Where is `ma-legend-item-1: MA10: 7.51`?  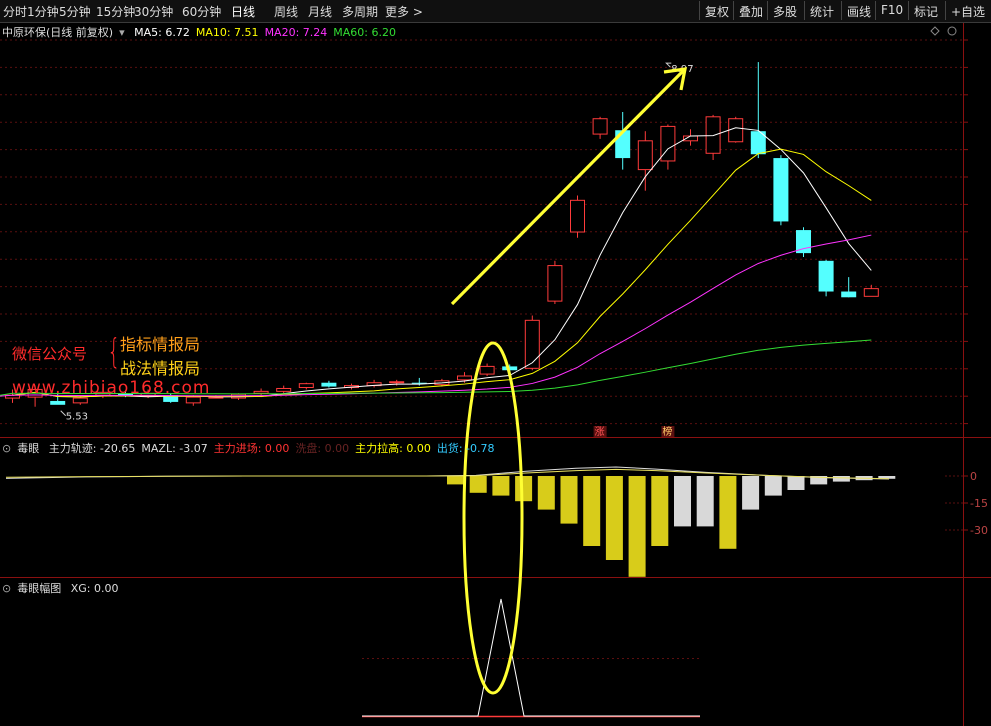
ma-legend-item-1: MA10: 7.51 is located at coordinates (227, 32).